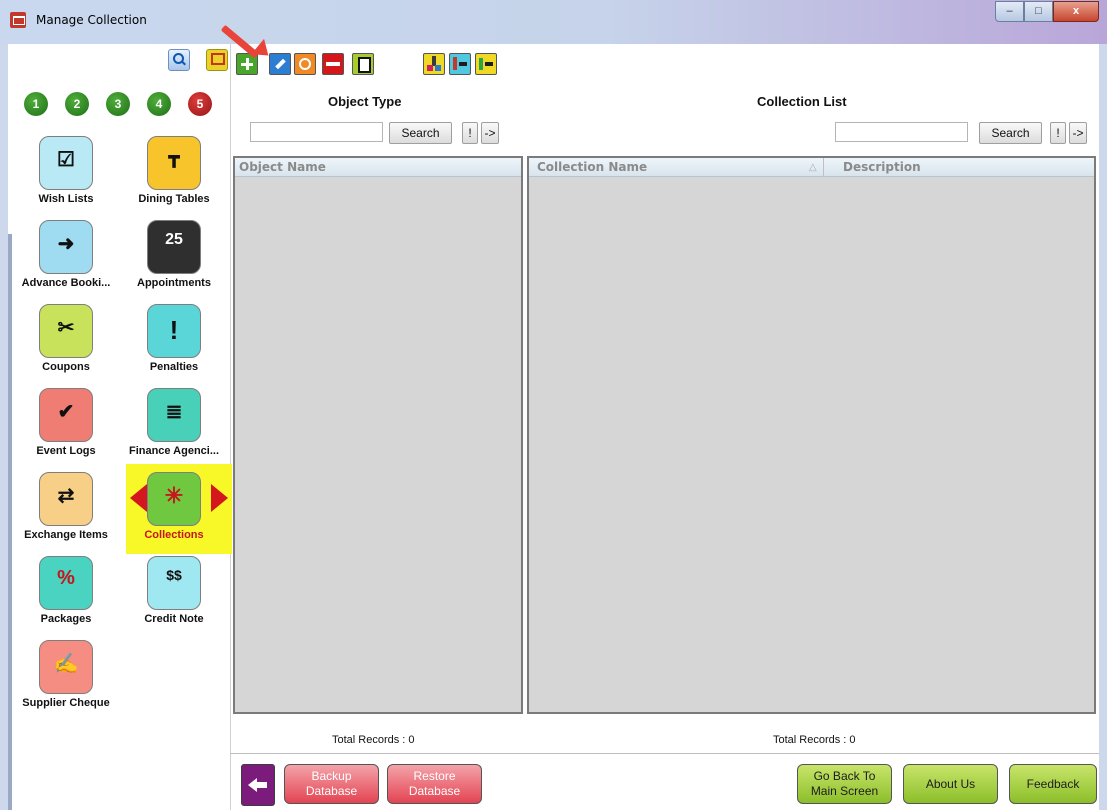 Image resolution: width=1107 pixels, height=810 pixels. I want to click on sidebar-item-credit-note: $$ Credit Note, so click(174, 597).